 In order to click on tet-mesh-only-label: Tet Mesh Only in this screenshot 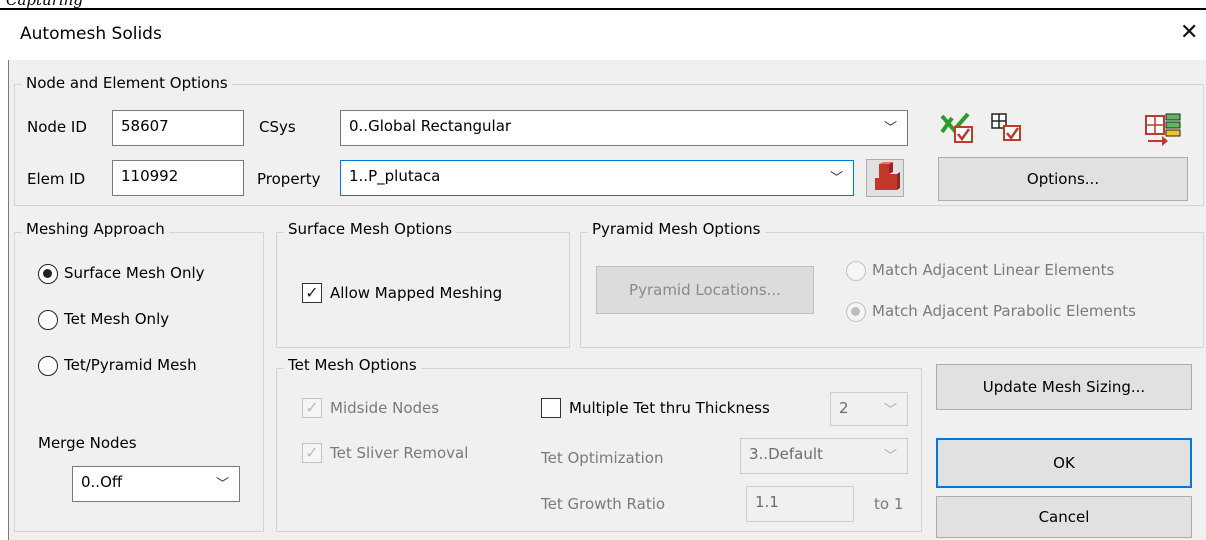, I will do `click(117, 319)`.